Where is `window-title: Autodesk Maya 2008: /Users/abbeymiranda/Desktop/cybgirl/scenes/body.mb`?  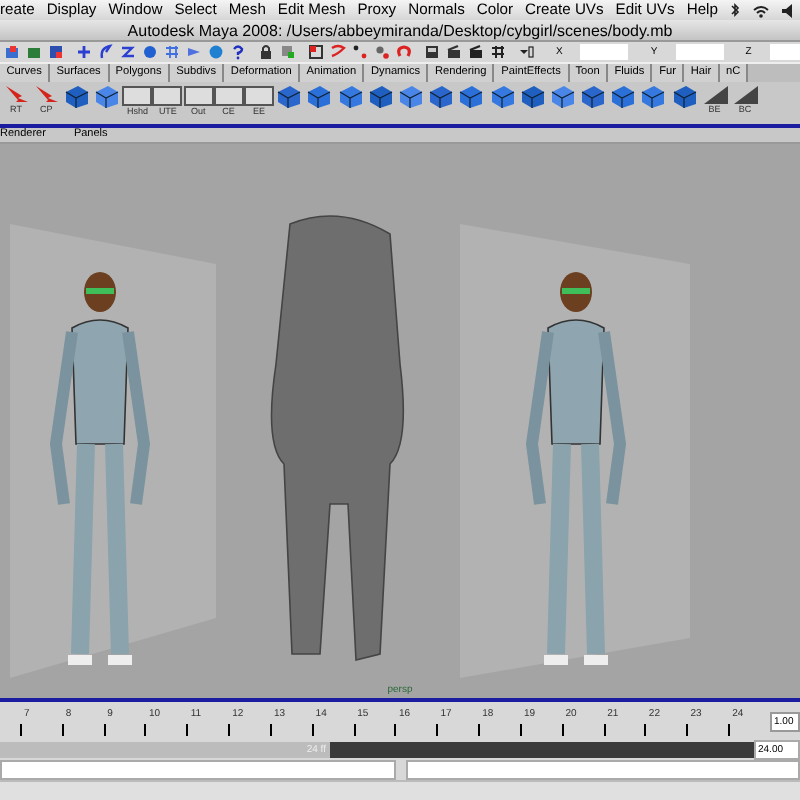
window-title: Autodesk Maya 2008: /Users/abbeymiranda/Desktop/cybgirl/scenes/body.mb is located at coordinates (400, 30).